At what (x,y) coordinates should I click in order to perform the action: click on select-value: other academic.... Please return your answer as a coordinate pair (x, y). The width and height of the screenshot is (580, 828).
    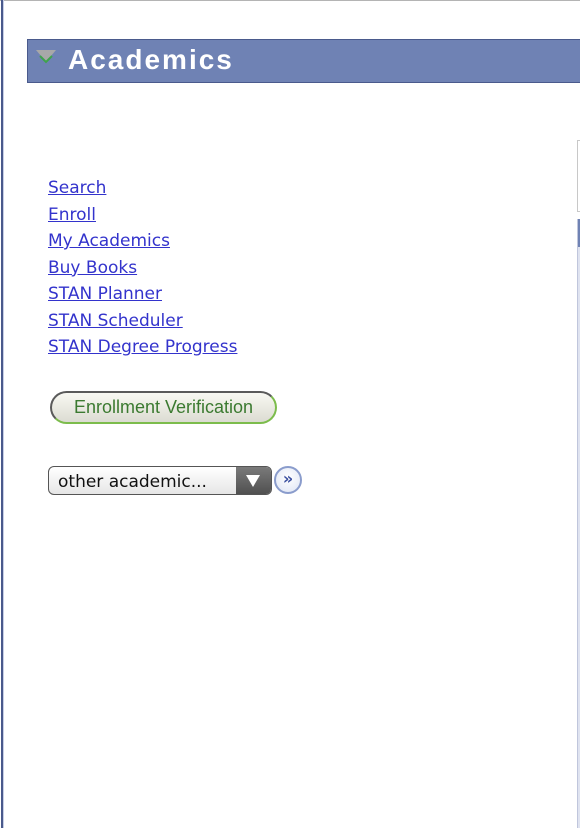
    Looking at the image, I should click on (132, 482).